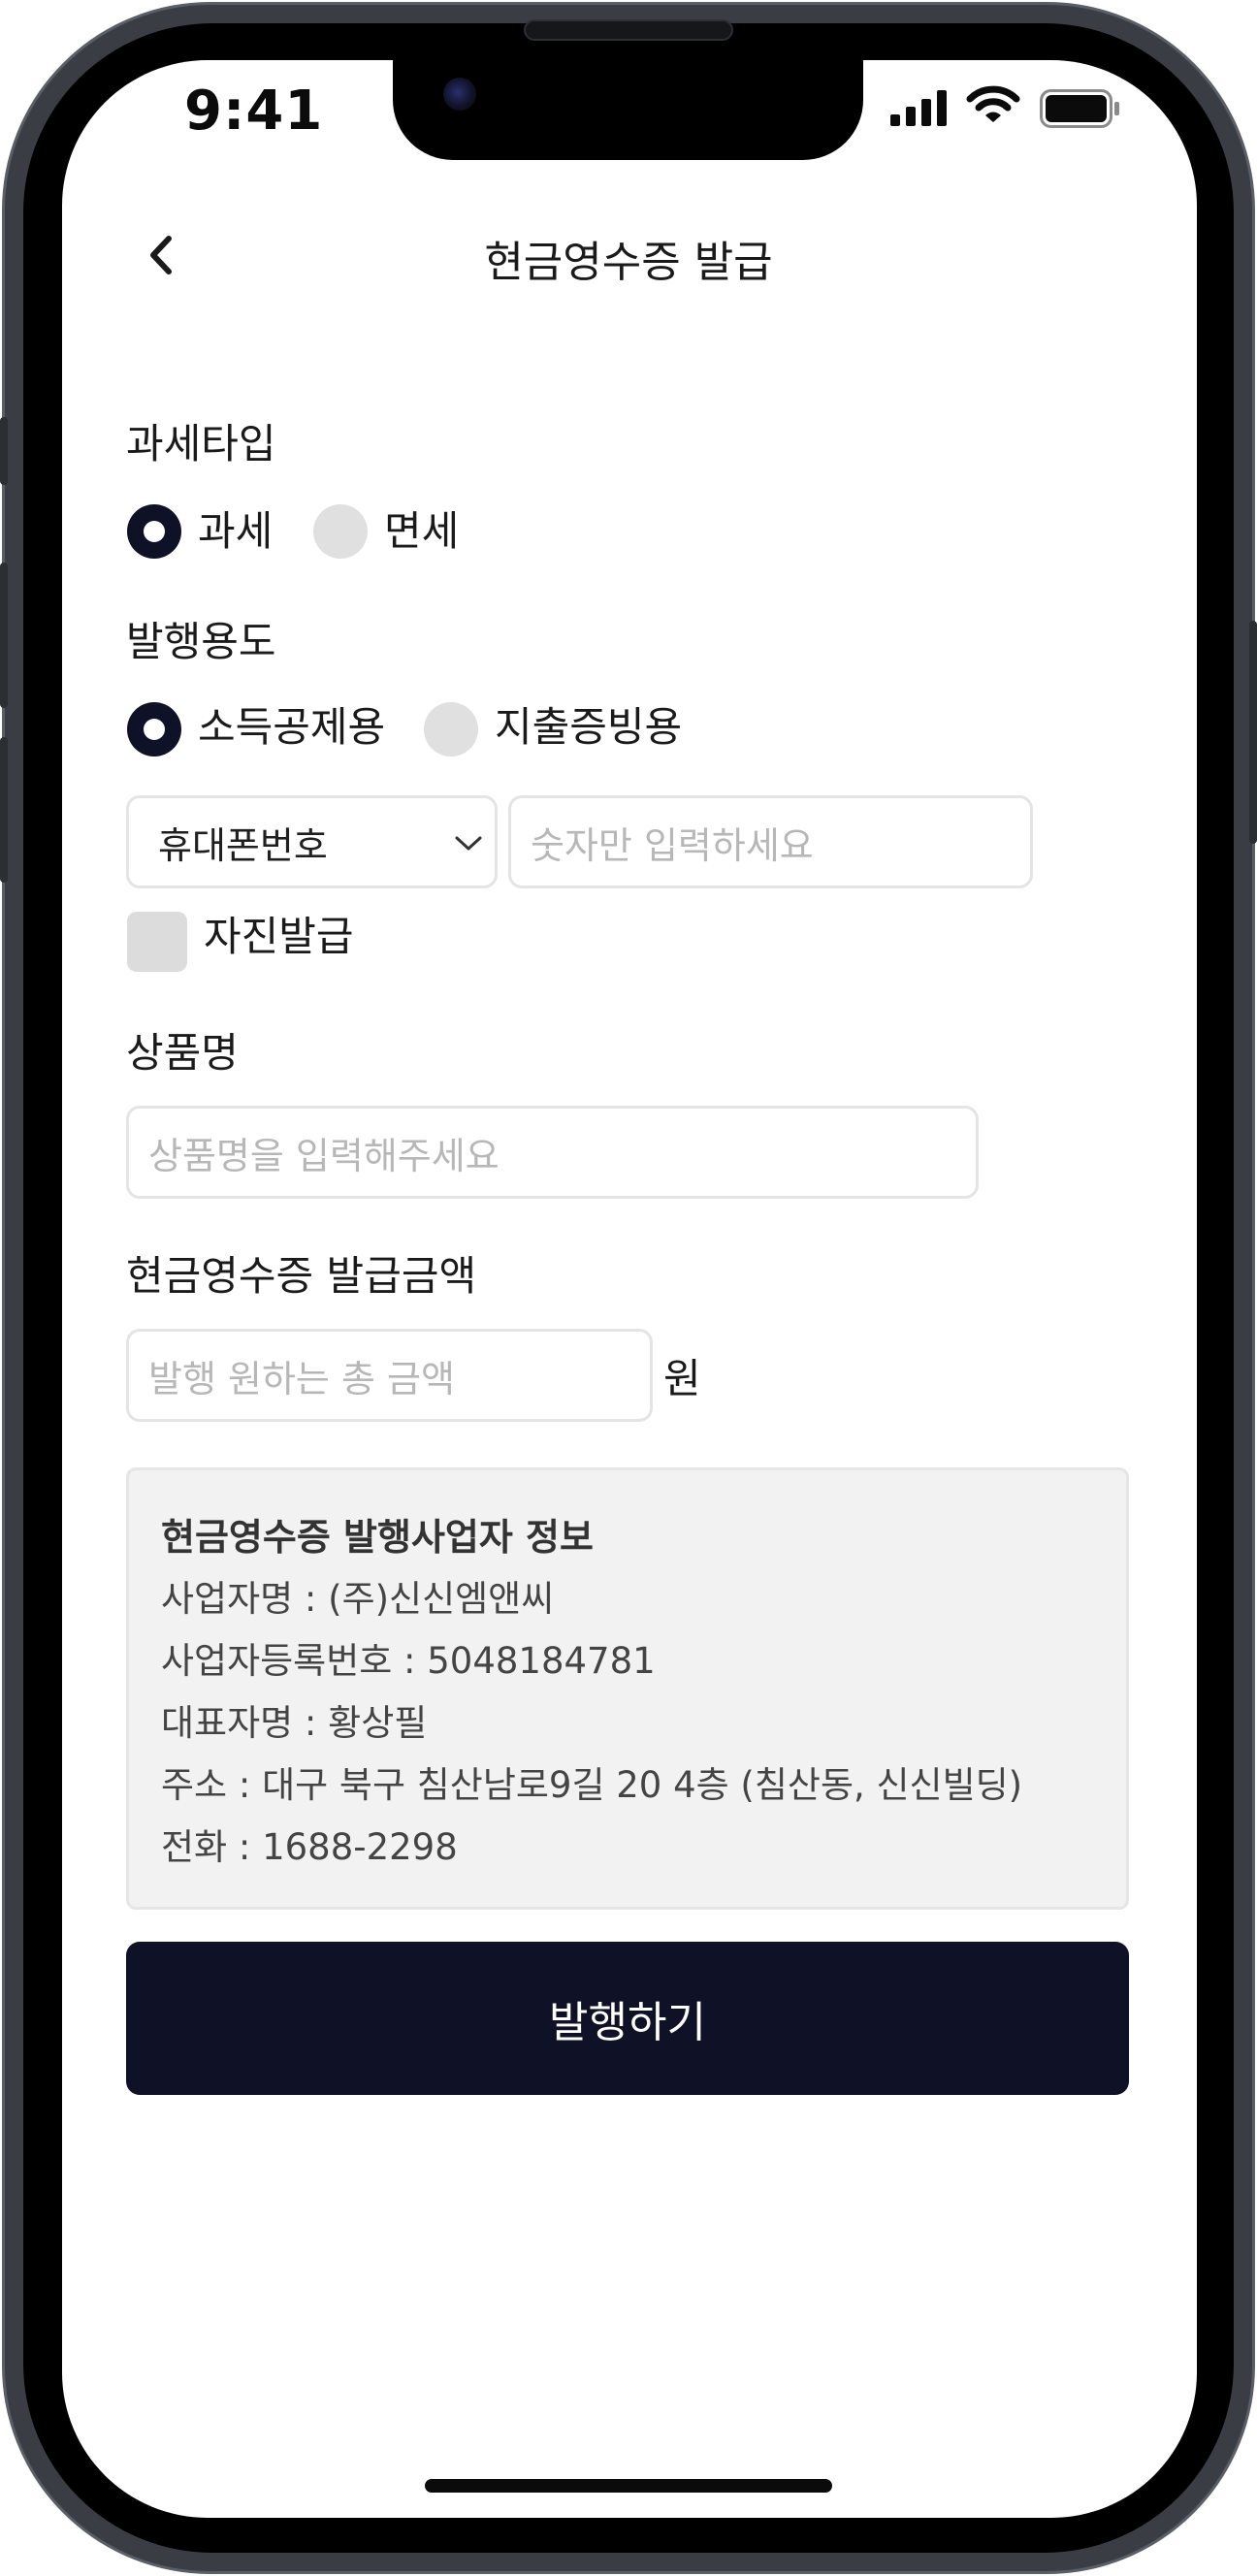  What do you see at coordinates (589, 724) in the screenshot?
I see `radio-expense-proof-label: 지출증빙용` at bounding box center [589, 724].